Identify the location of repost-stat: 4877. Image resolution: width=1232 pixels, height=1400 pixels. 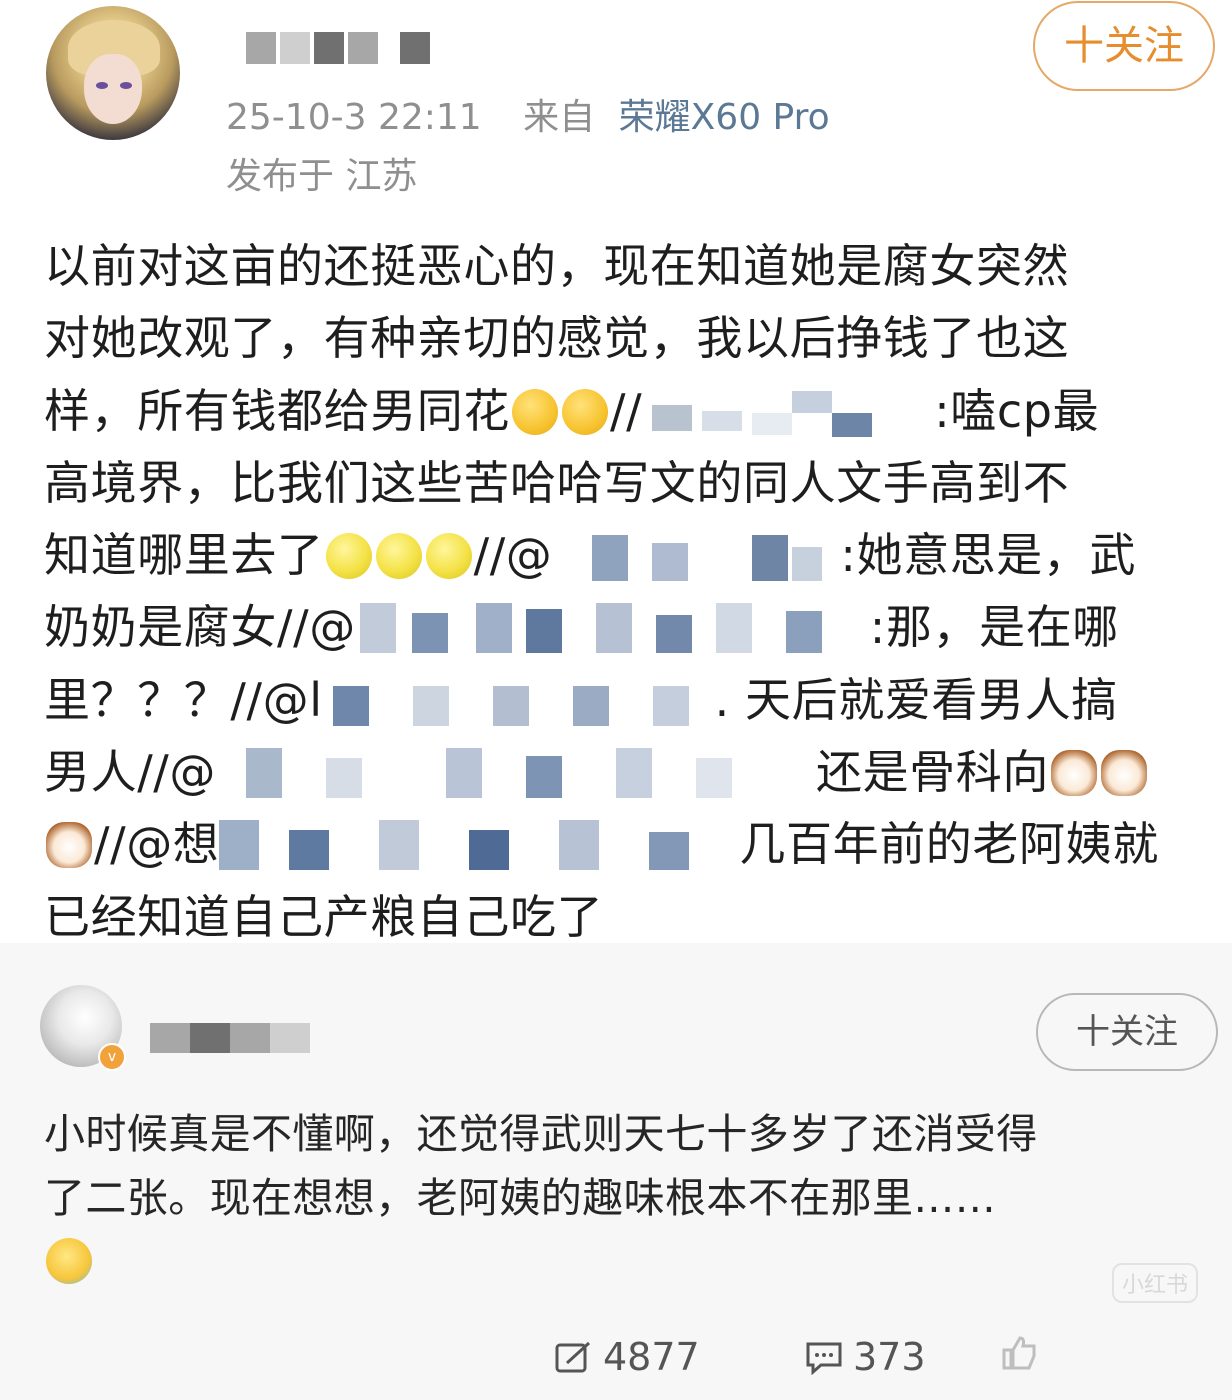
(627, 1357).